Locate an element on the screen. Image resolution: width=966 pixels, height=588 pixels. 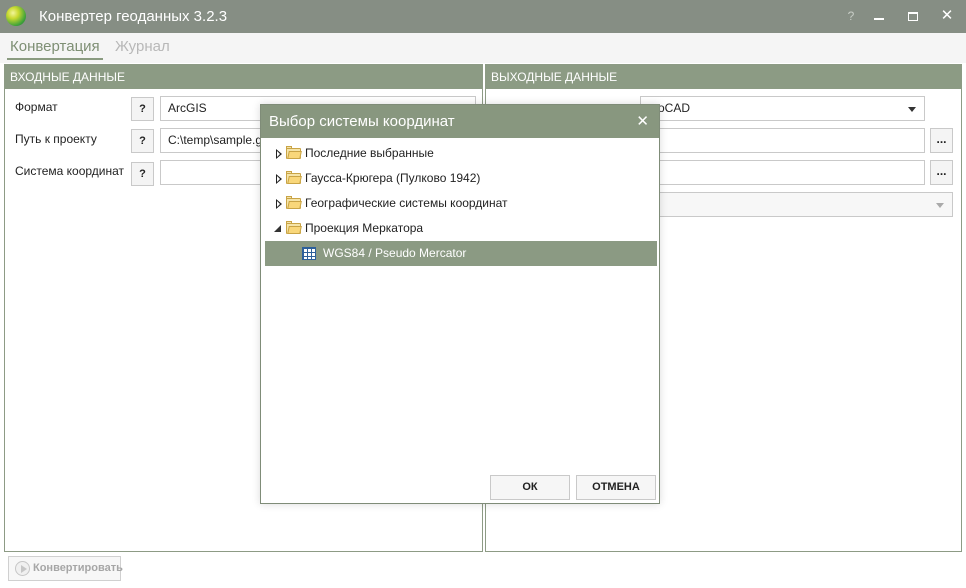
window-title: Конвертер геоданных 3.2.3 is located at coordinates (133, 16).